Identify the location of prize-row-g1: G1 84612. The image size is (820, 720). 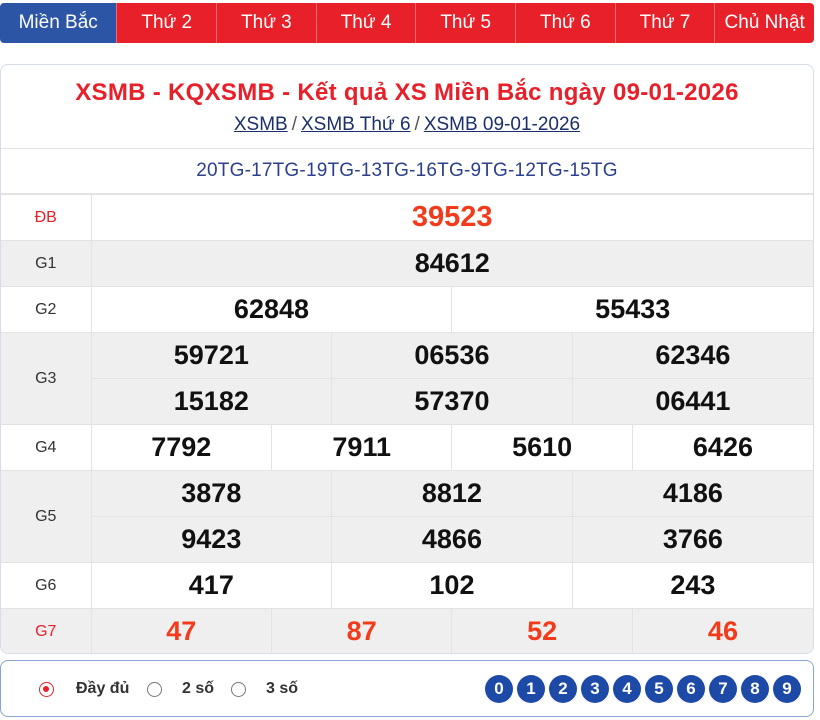
(407, 263).